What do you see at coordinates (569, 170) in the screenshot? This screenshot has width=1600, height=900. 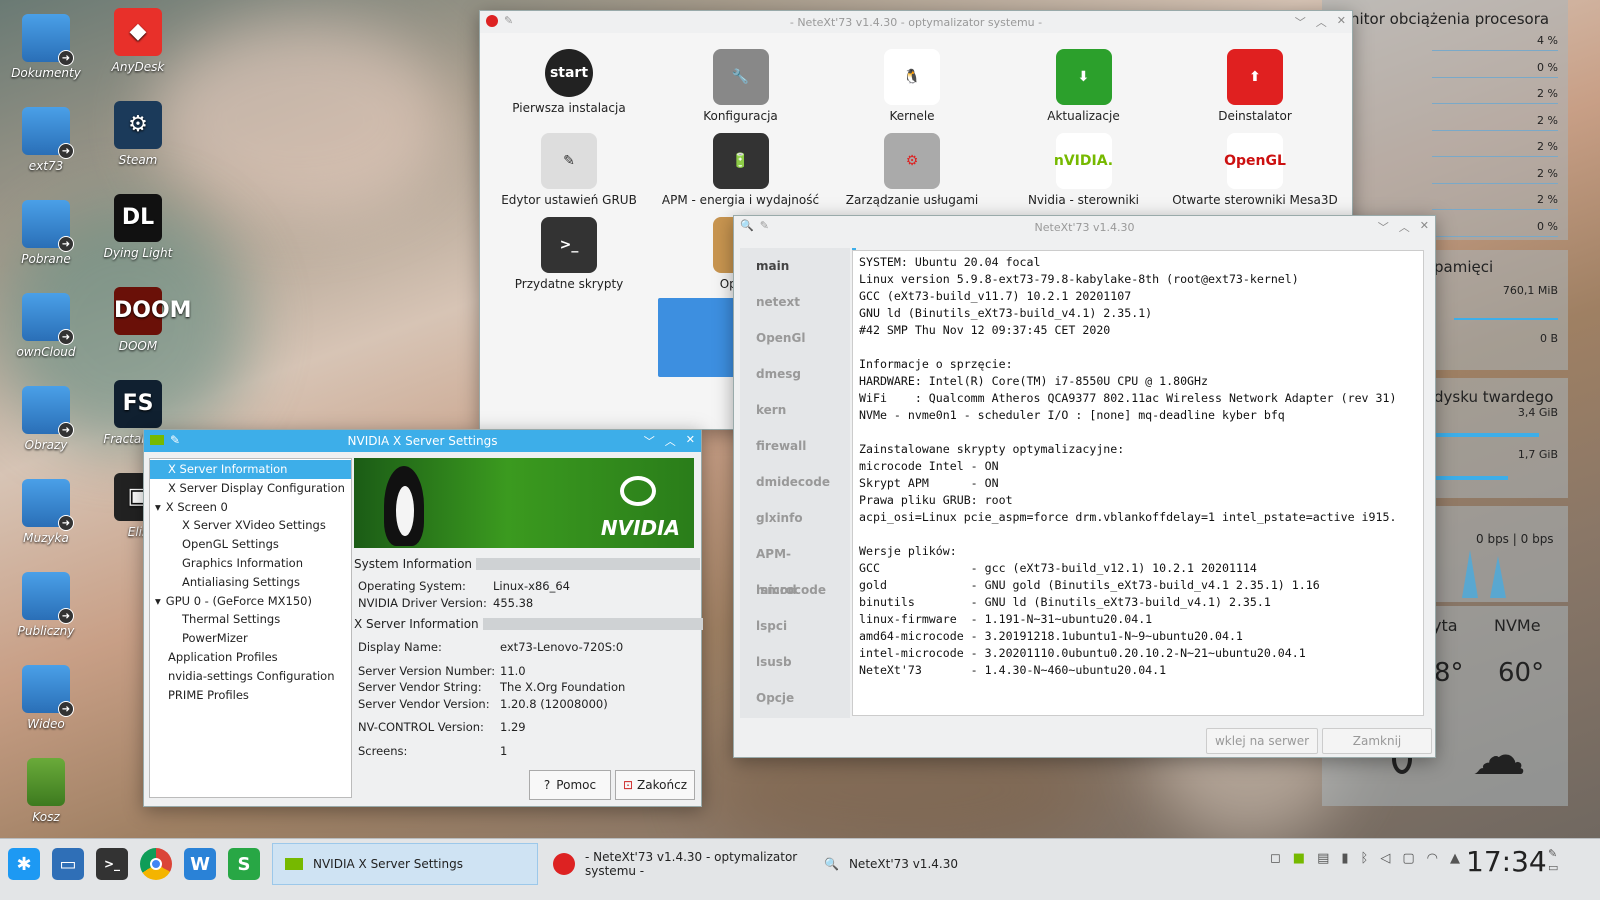 I see `tile-5: ✎ Edytor ustawień GRUB` at bounding box center [569, 170].